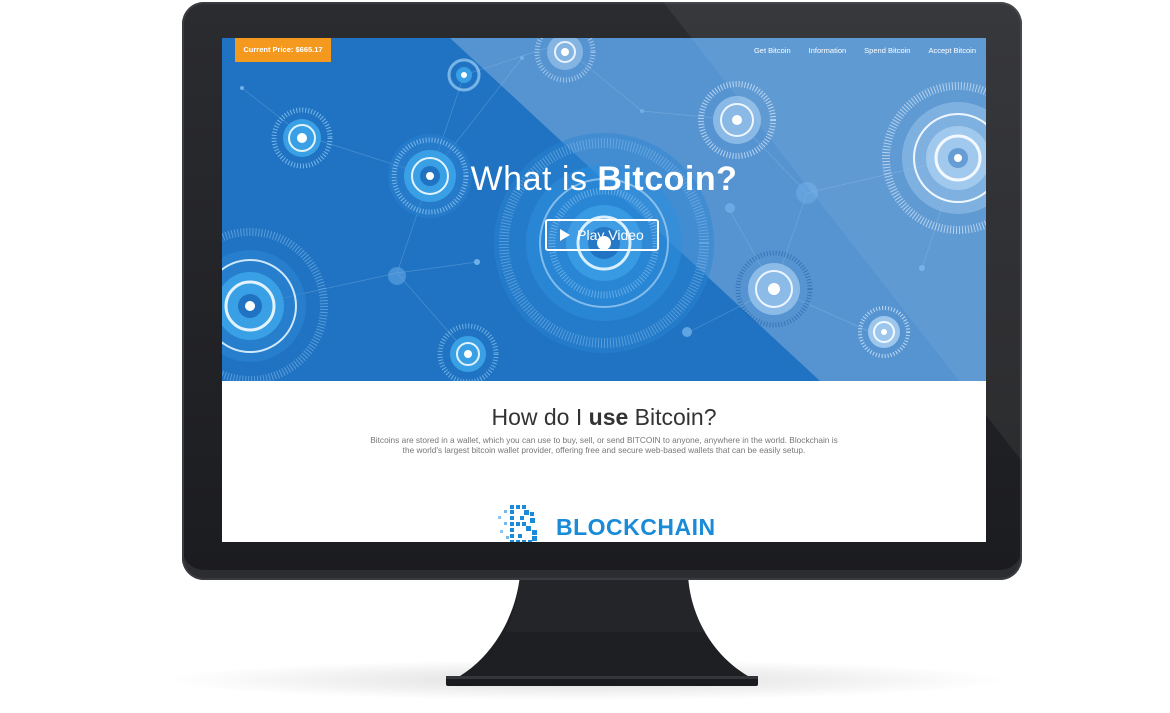 This screenshot has width=1170, height=713. I want to click on current-price-value: $665.17, so click(309, 49).